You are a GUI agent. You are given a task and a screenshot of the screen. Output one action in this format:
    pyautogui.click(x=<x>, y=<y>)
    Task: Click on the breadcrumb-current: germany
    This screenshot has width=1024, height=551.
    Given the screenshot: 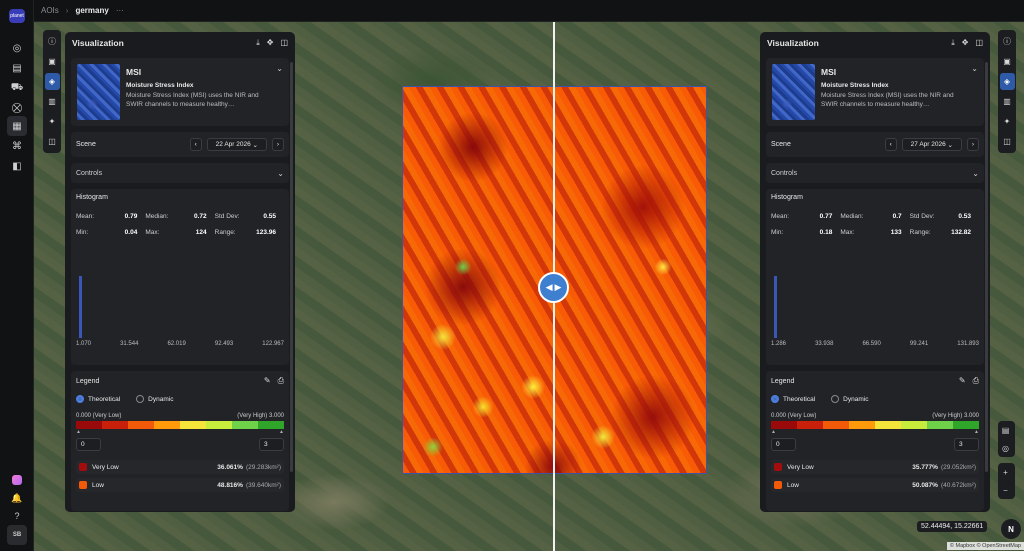 What is the action you would take?
    pyautogui.click(x=92, y=10)
    